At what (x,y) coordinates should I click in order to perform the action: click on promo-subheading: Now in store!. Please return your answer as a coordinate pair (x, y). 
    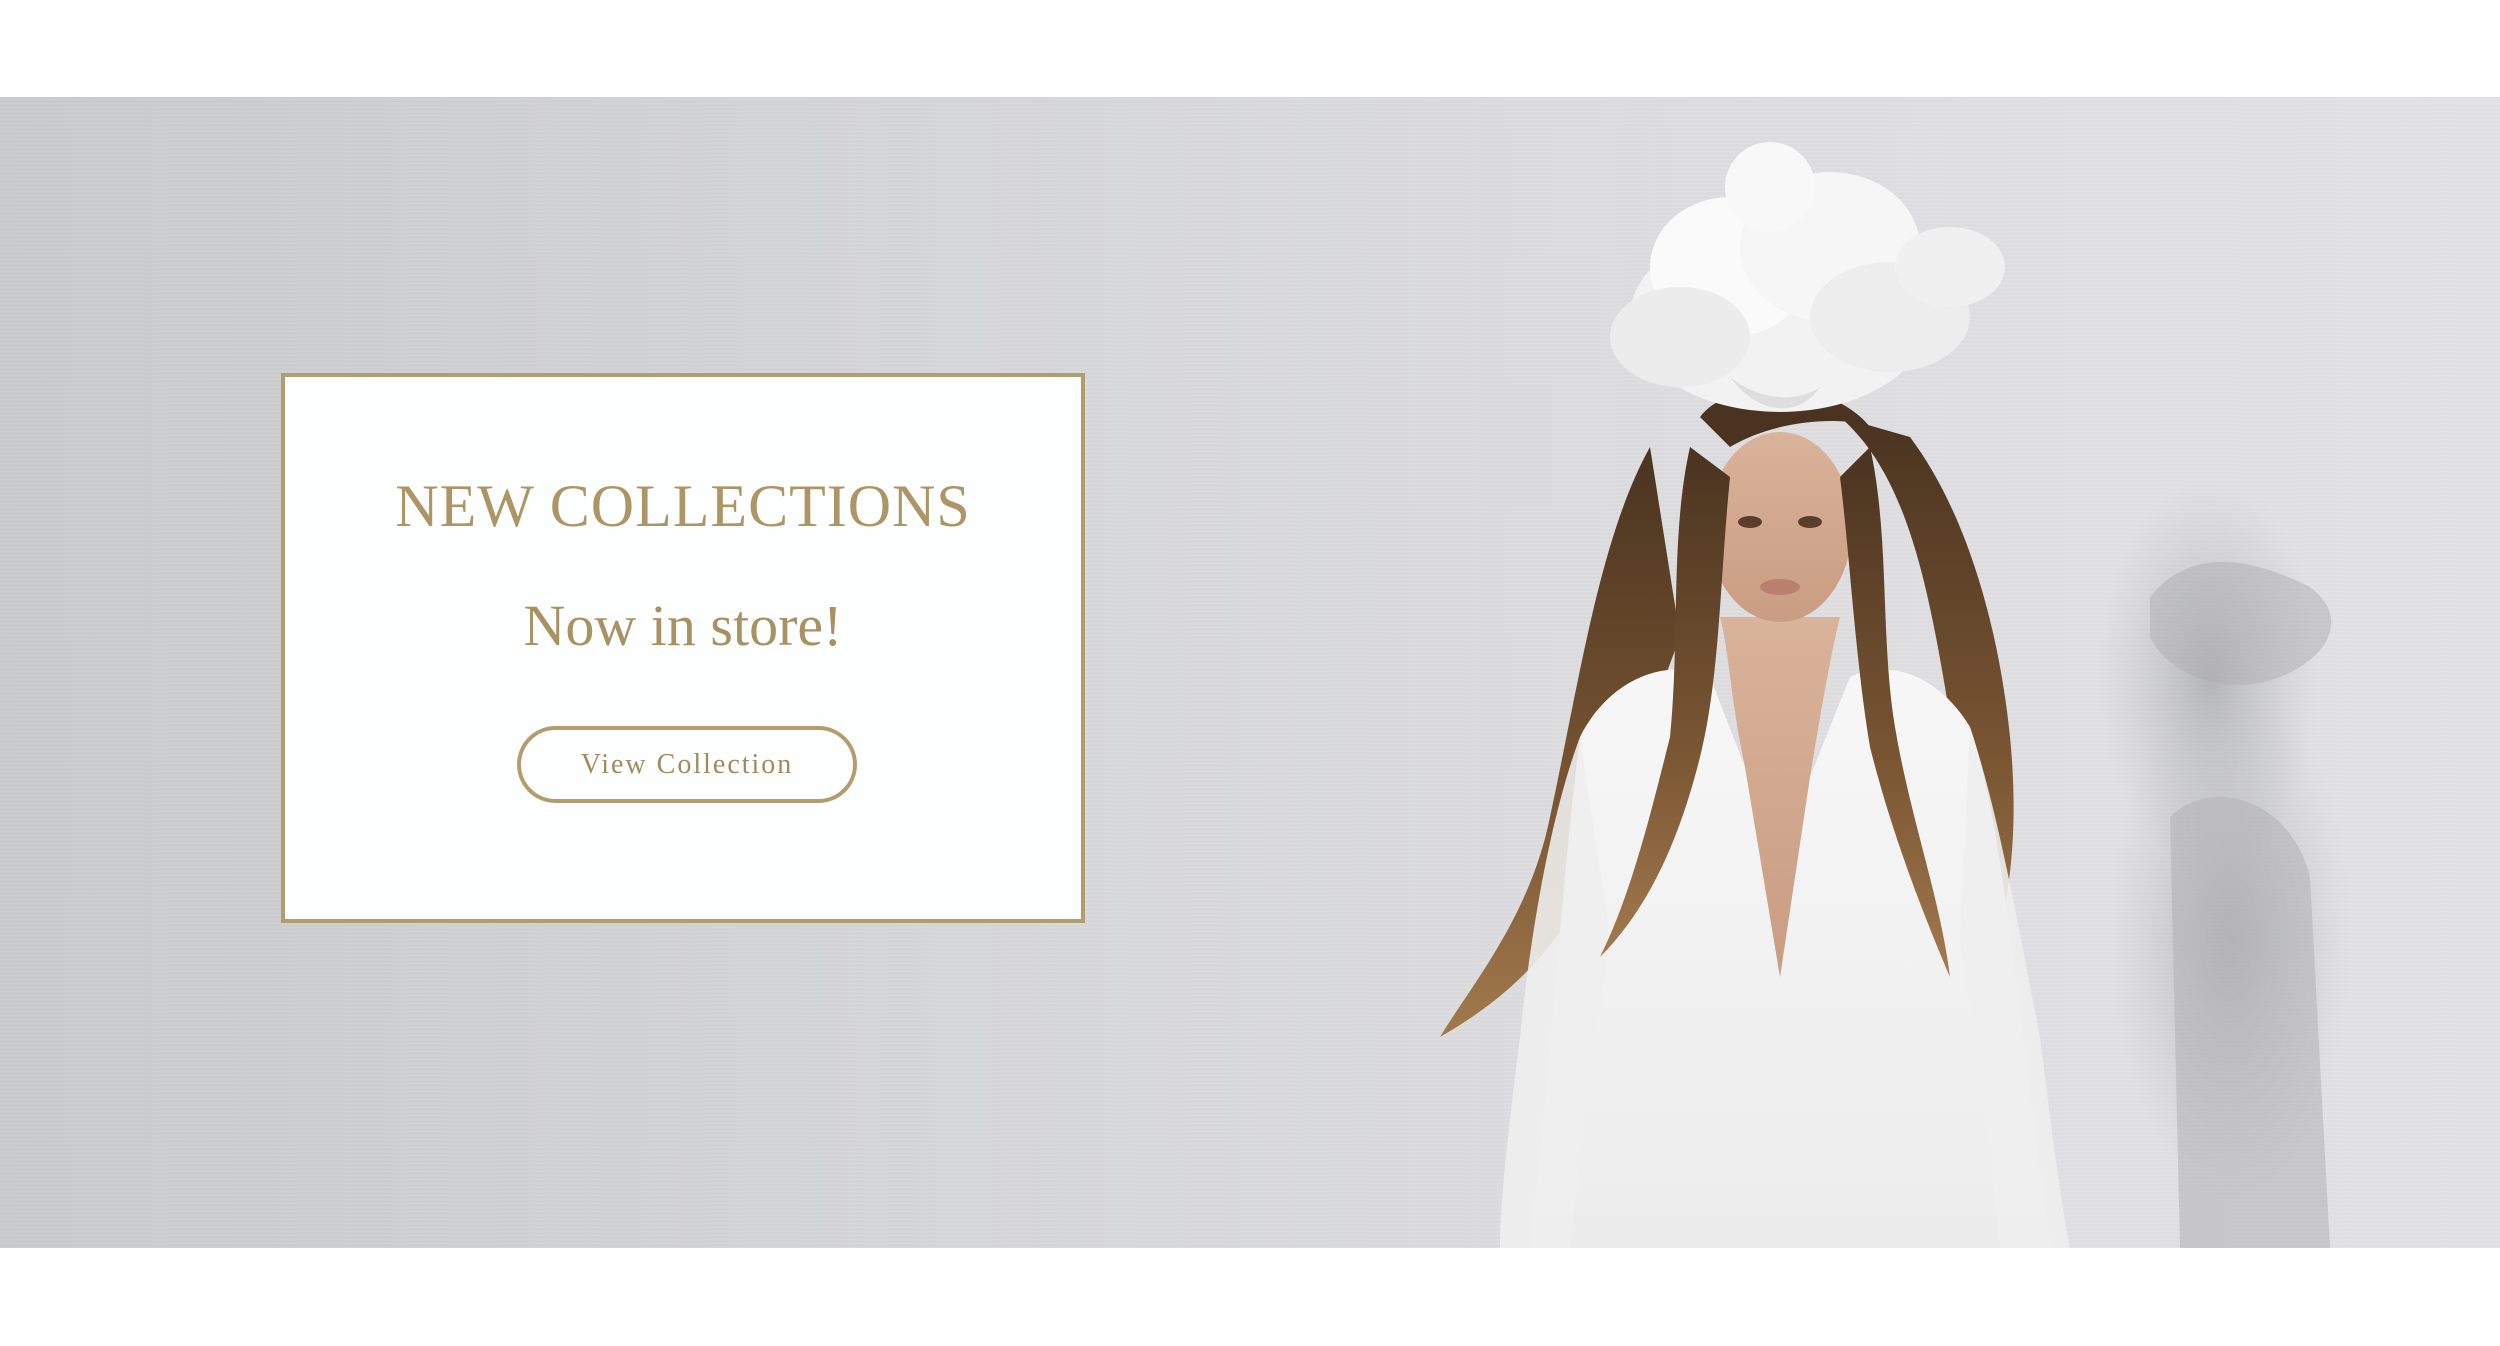
    Looking at the image, I should click on (683, 625).